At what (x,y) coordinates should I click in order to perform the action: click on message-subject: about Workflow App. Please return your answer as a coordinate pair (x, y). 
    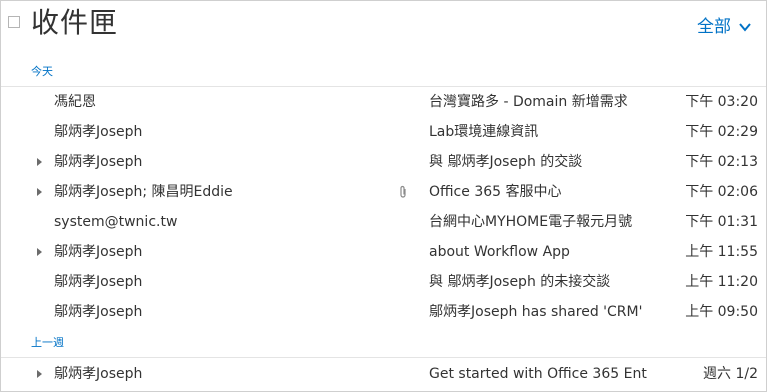
    Looking at the image, I should click on (499, 252).